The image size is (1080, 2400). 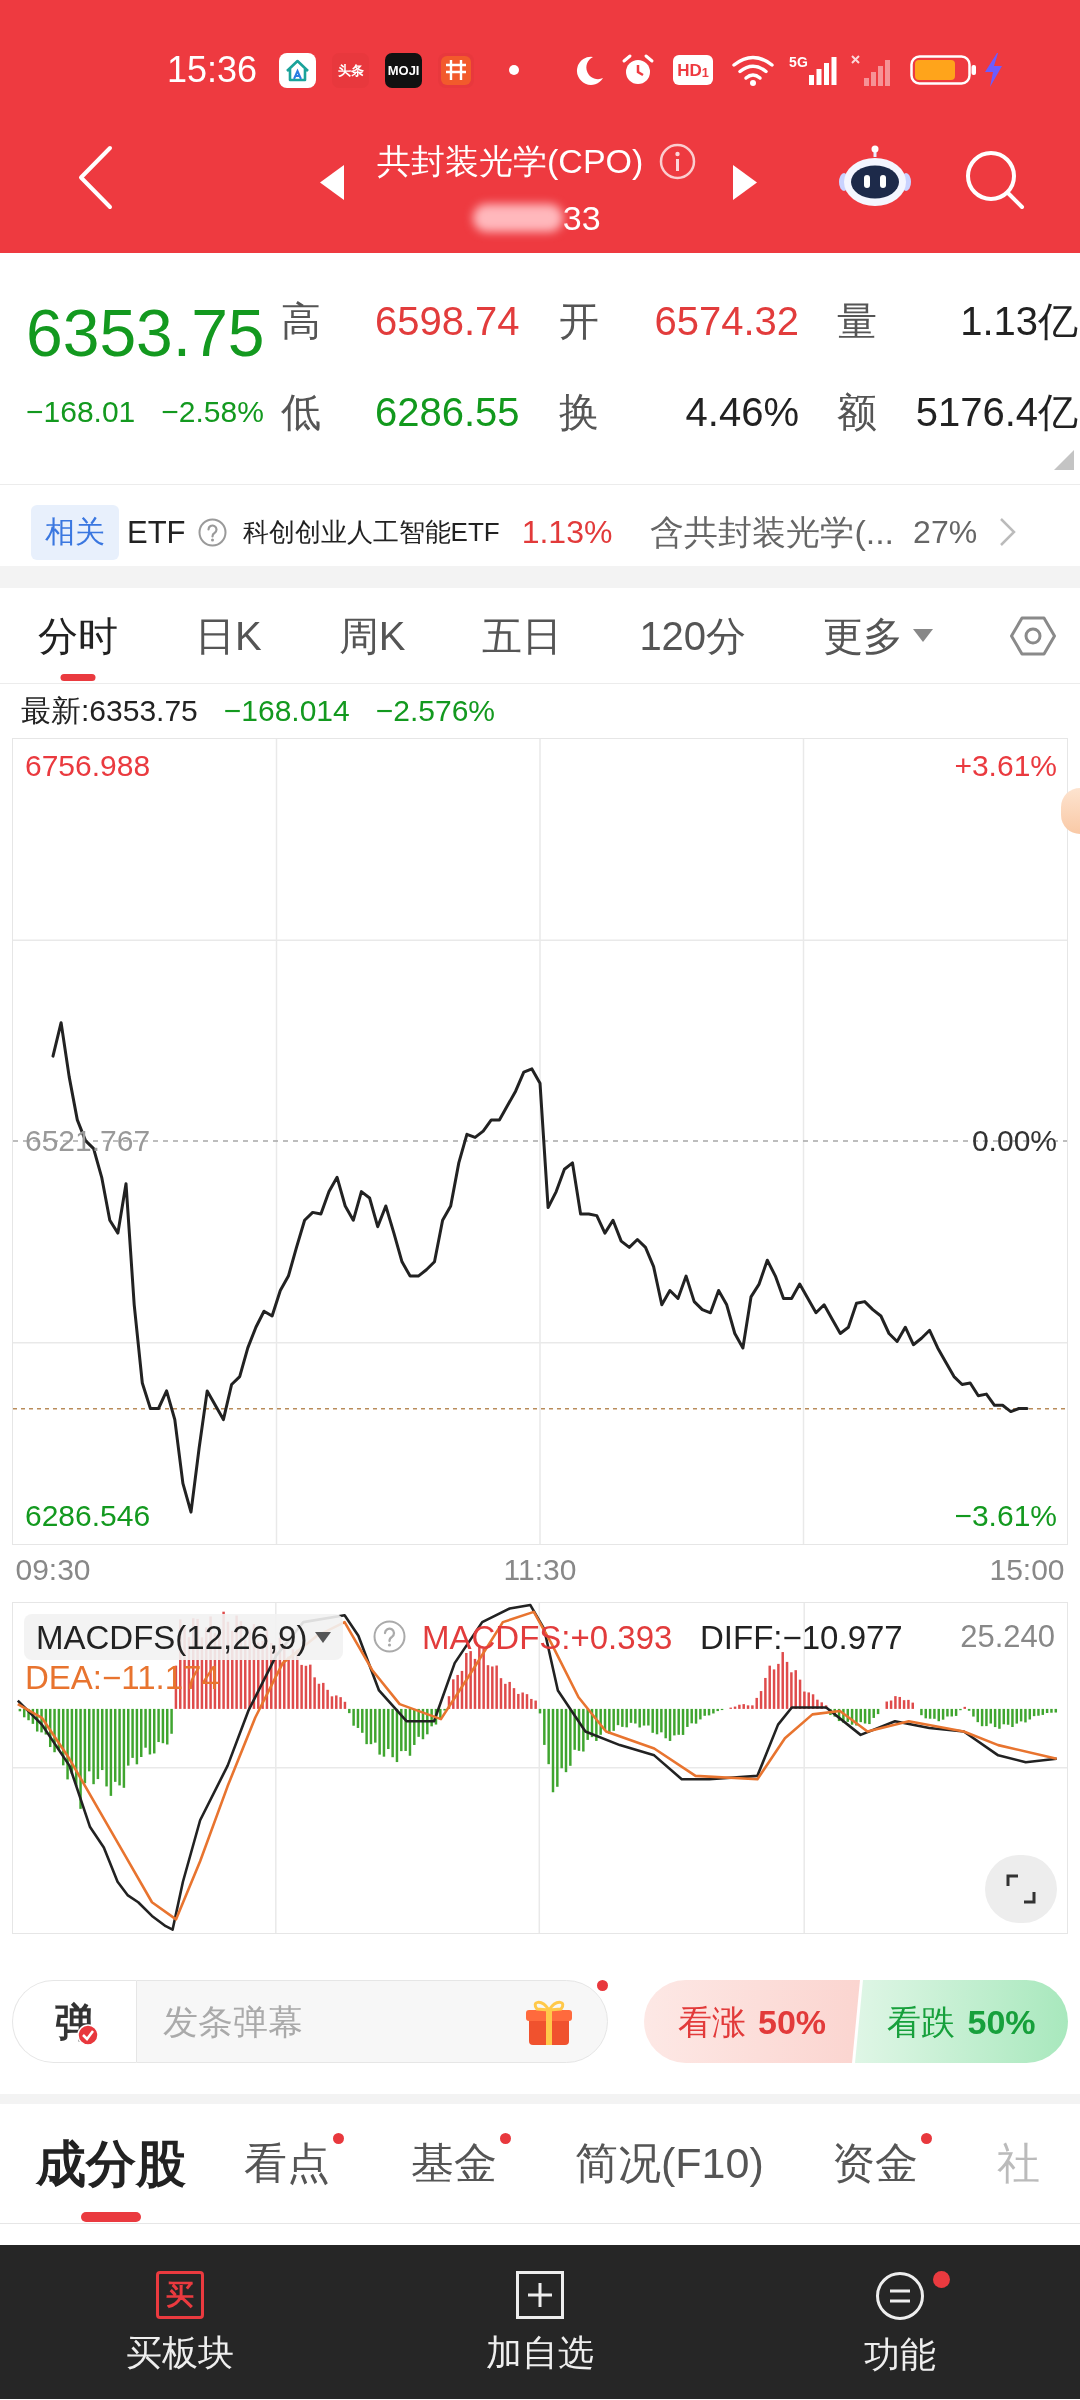 What do you see at coordinates (78, 635) in the screenshot?
I see `chart-tab: 分时` at bounding box center [78, 635].